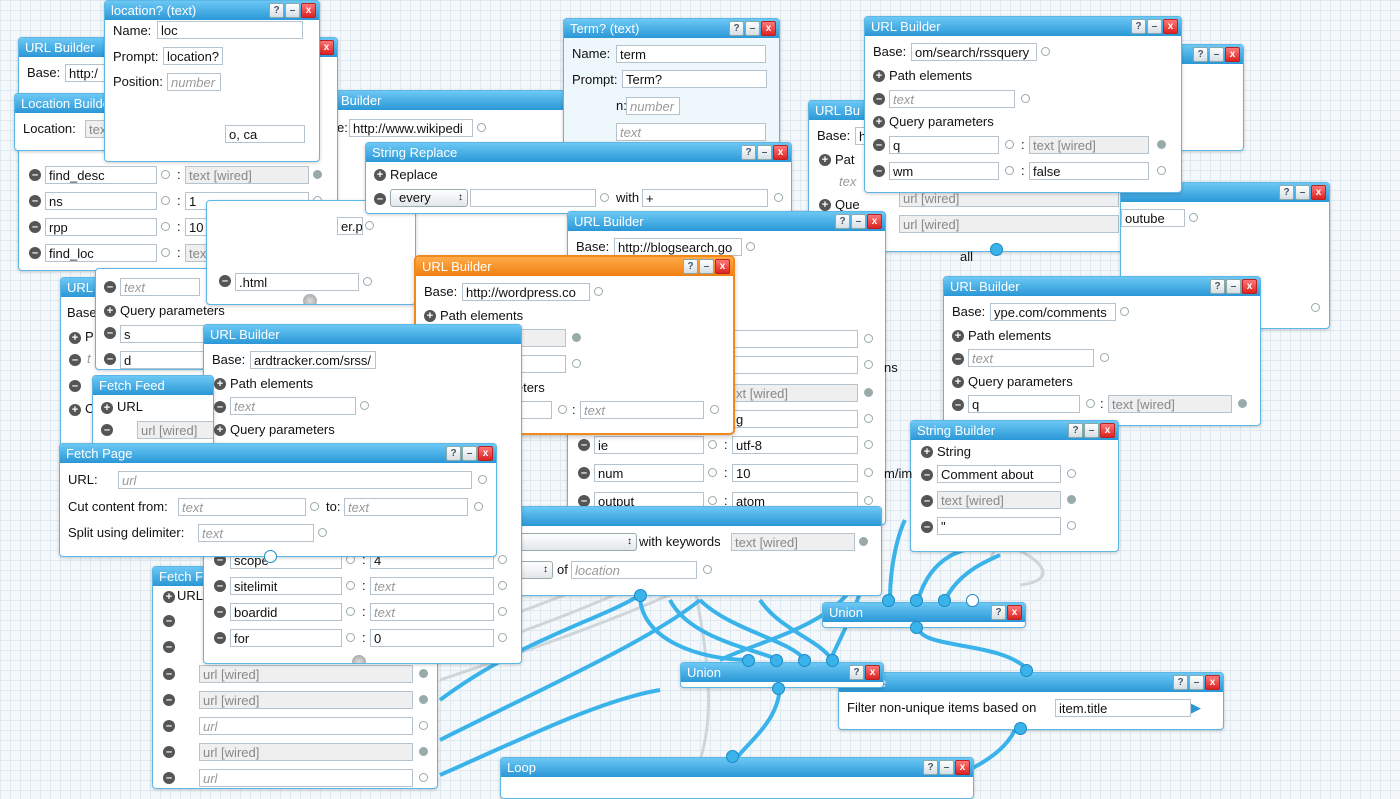 This screenshot has height=799, width=1400. Describe the element at coordinates (793, 542) in the screenshot. I see `keywords-input: text [wired]` at that location.